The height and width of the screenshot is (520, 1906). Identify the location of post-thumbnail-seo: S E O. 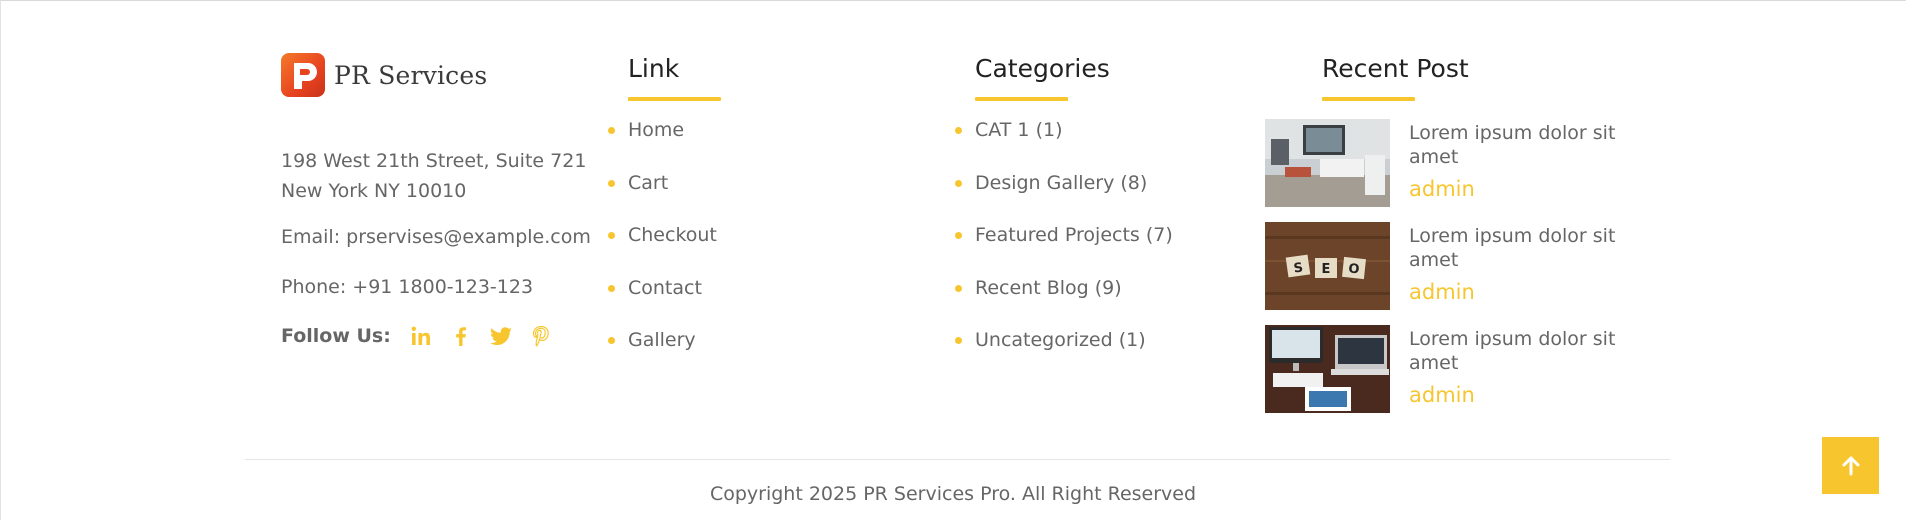
(1327, 266).